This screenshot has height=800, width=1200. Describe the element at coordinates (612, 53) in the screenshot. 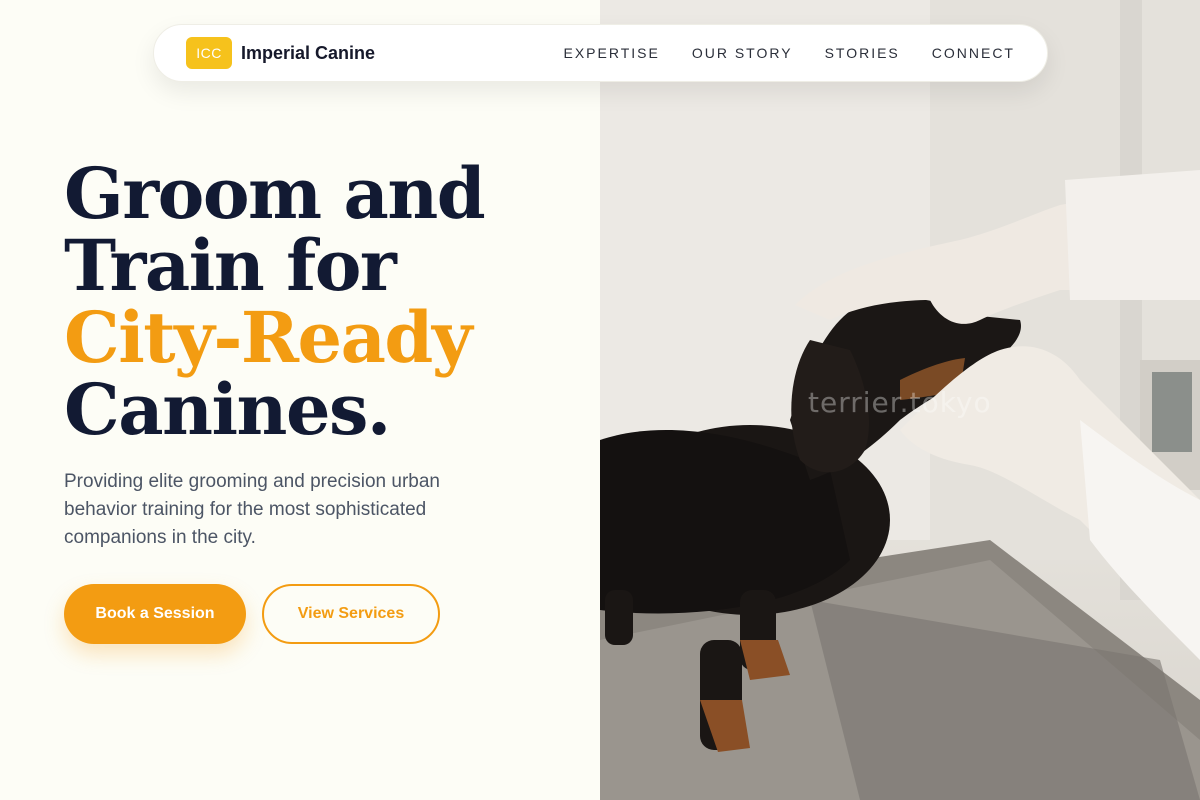

I see `nav-link-expertise: EXPERTISE` at that location.